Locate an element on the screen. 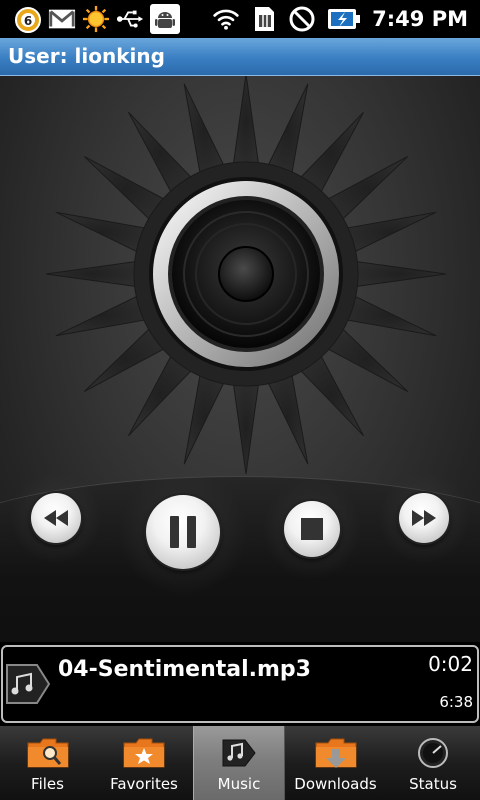 Image resolution: width=480 pixels, height=800 pixels. tab-downloads-label: Downloads is located at coordinates (335, 784).